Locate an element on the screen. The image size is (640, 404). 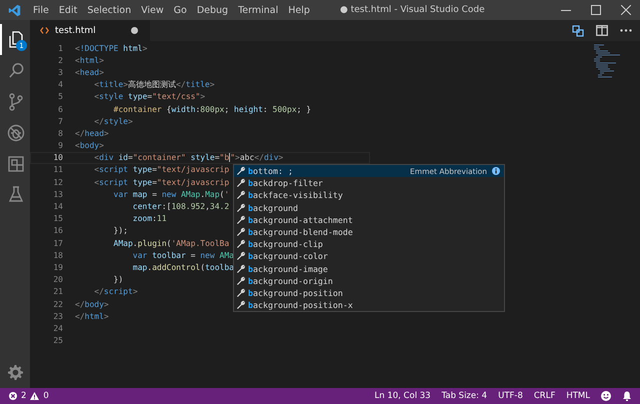
status-item: UTF-8 is located at coordinates (510, 396).